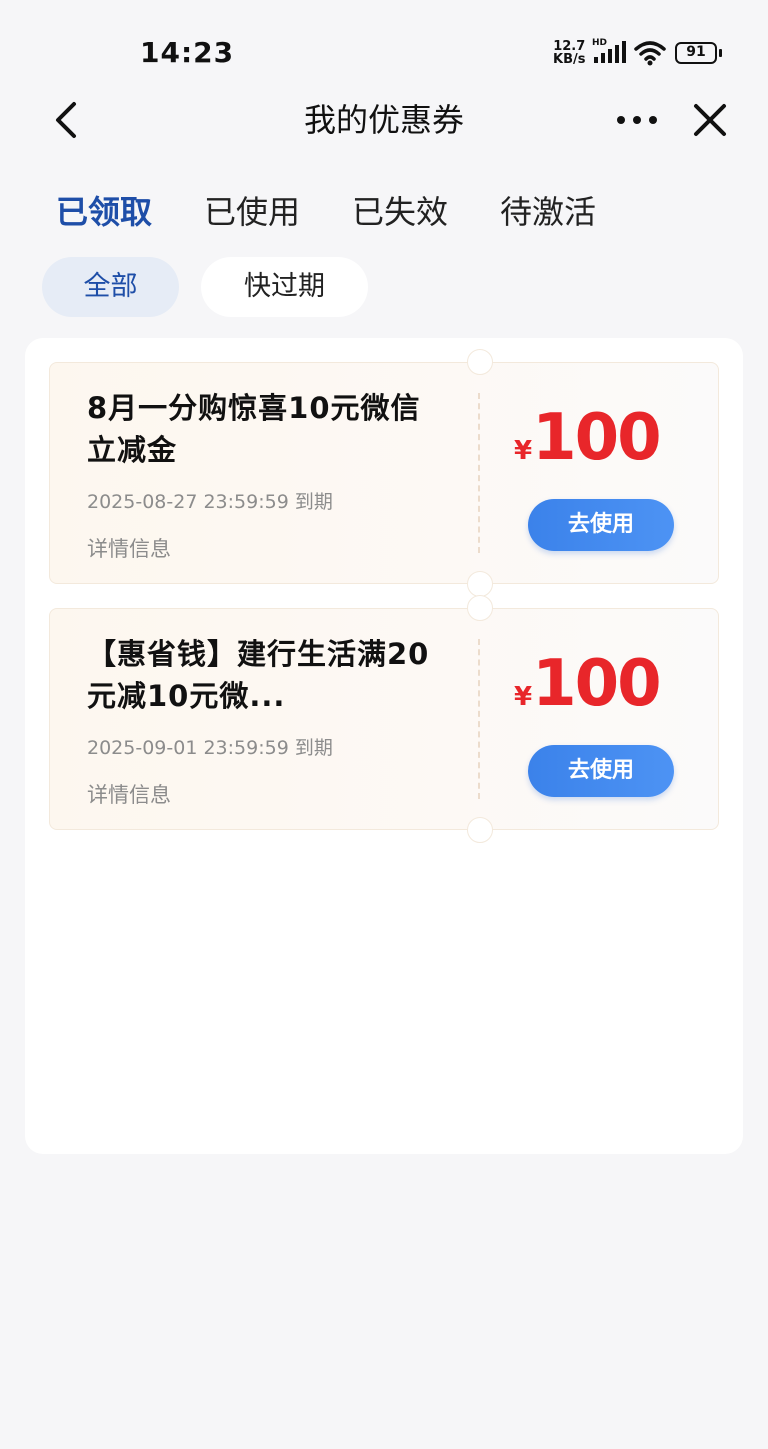 The height and width of the screenshot is (1449, 768). Describe the element at coordinates (252, 212) in the screenshot. I see `tab-used: 已使用` at that location.